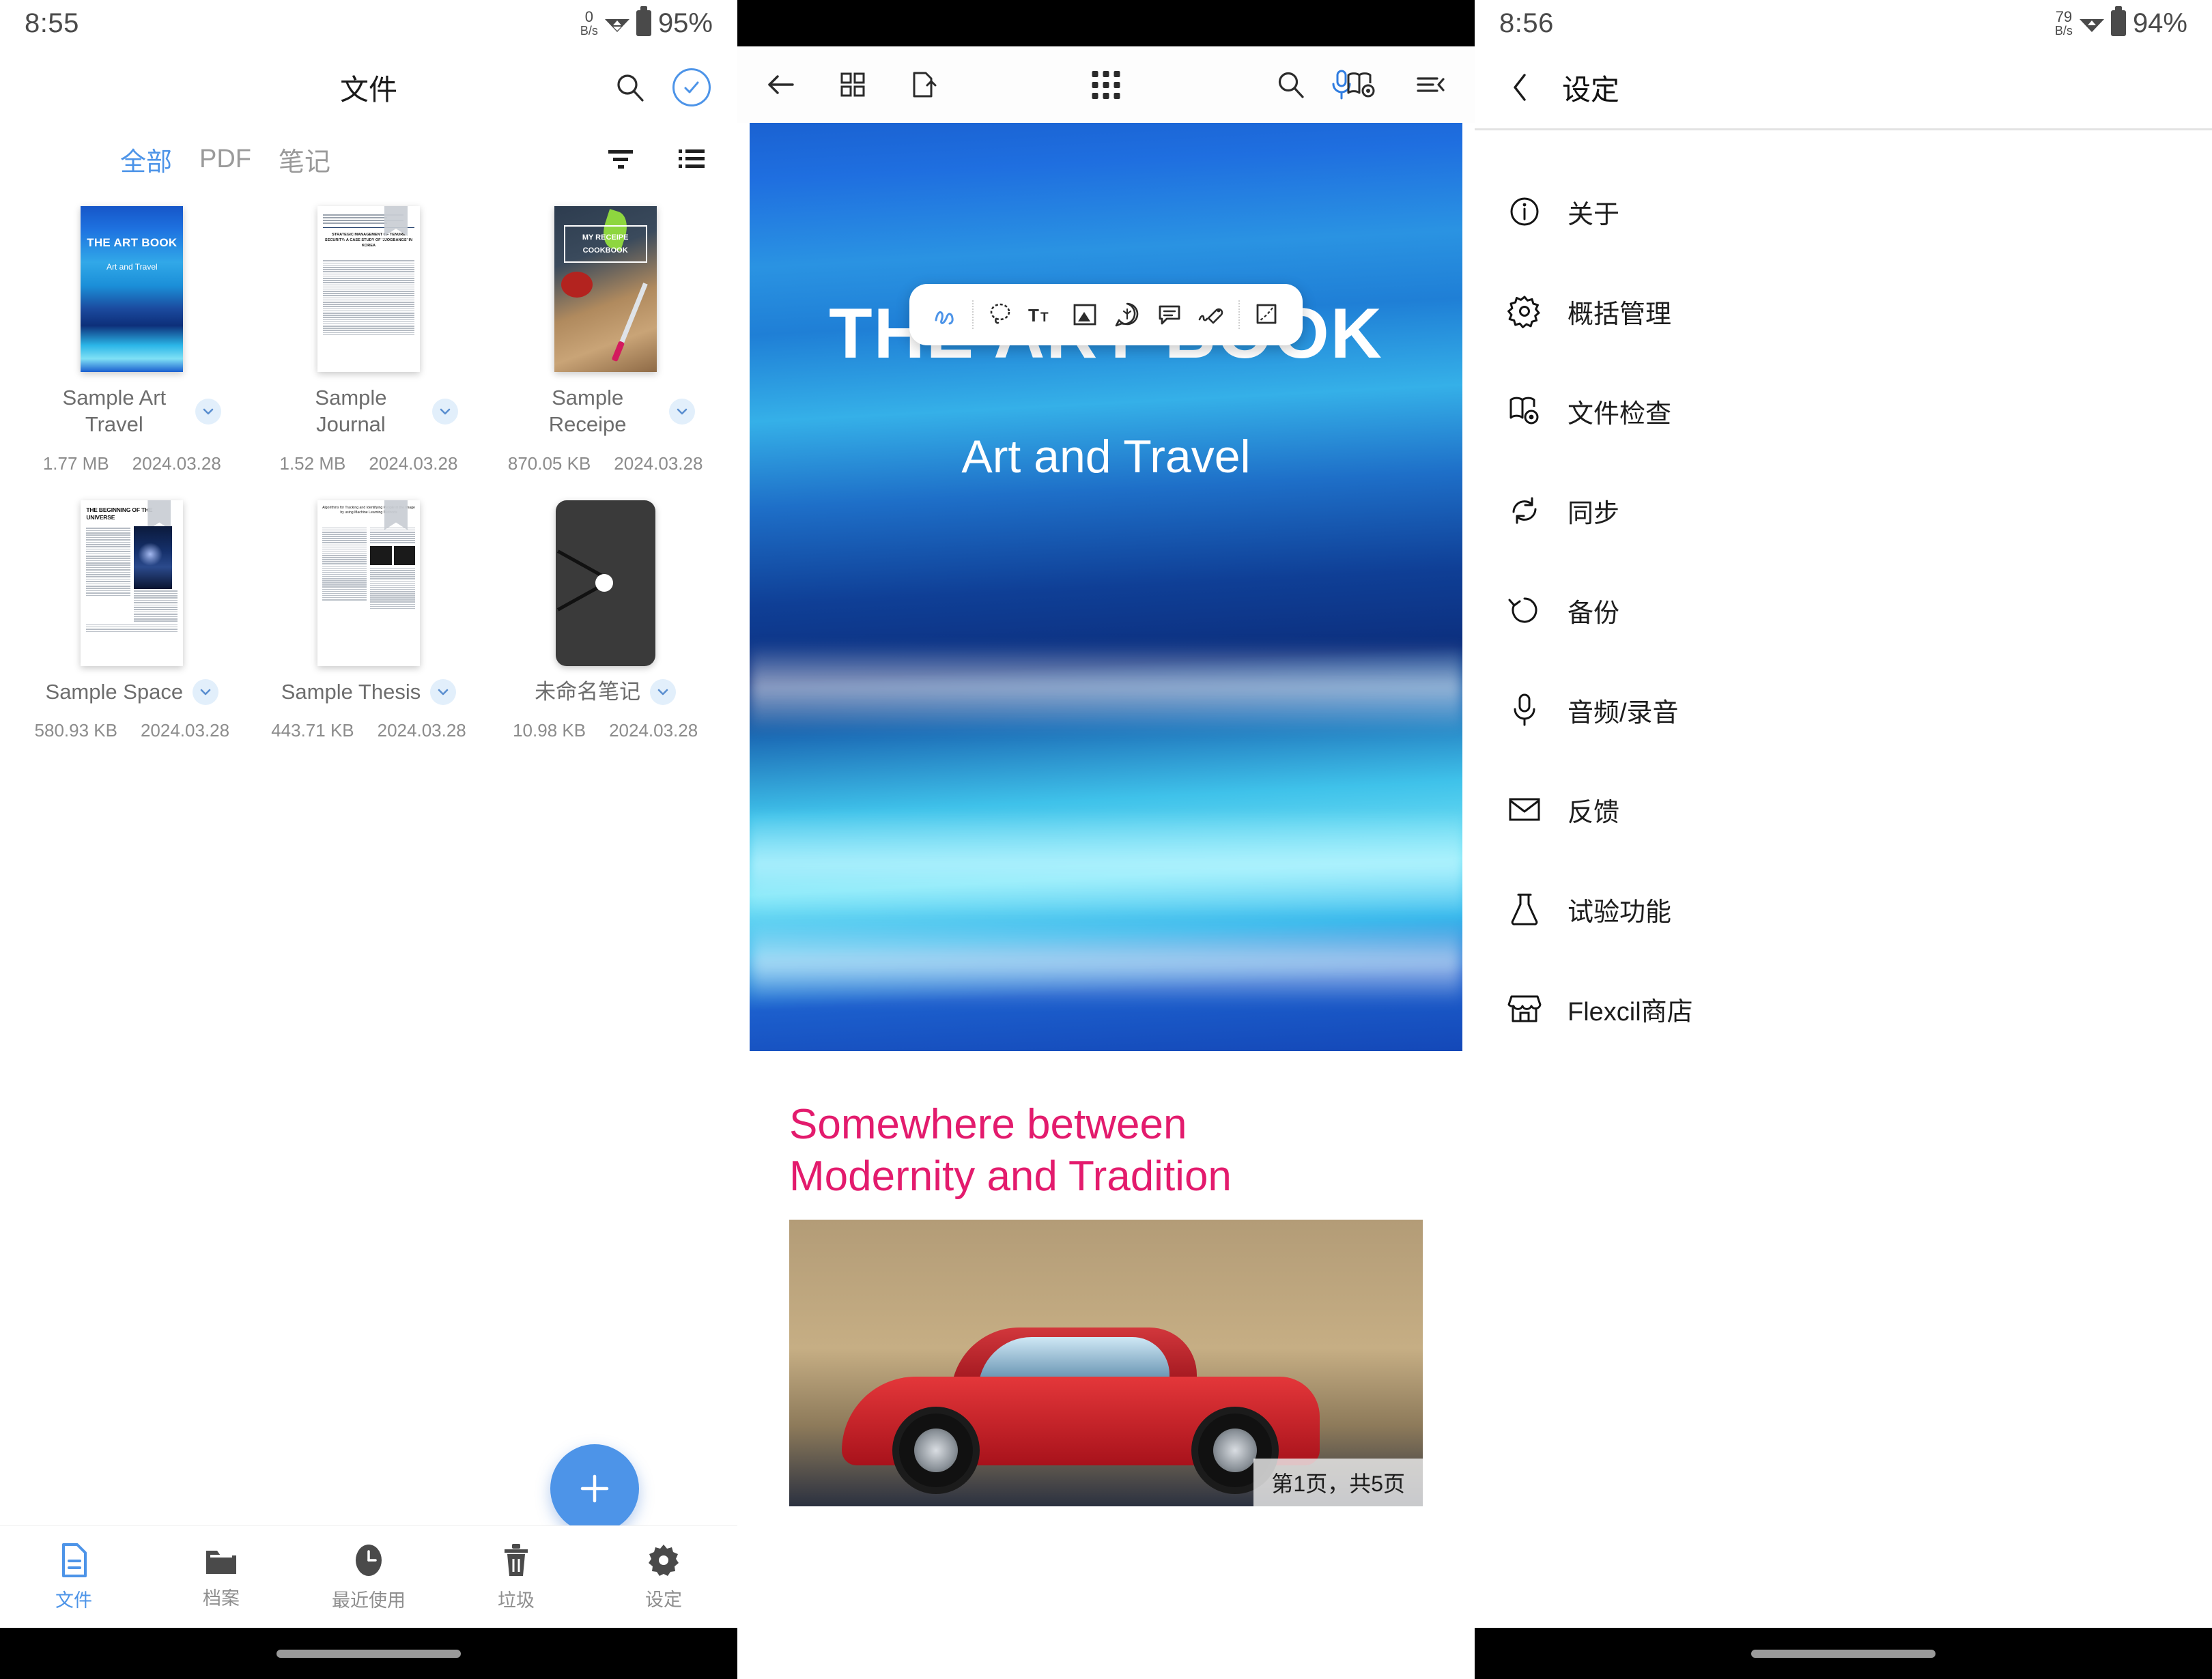 Image resolution: width=2212 pixels, height=1679 pixels. Describe the element at coordinates (516, 1600) in the screenshot. I see `nav-label: 垃圾` at that location.